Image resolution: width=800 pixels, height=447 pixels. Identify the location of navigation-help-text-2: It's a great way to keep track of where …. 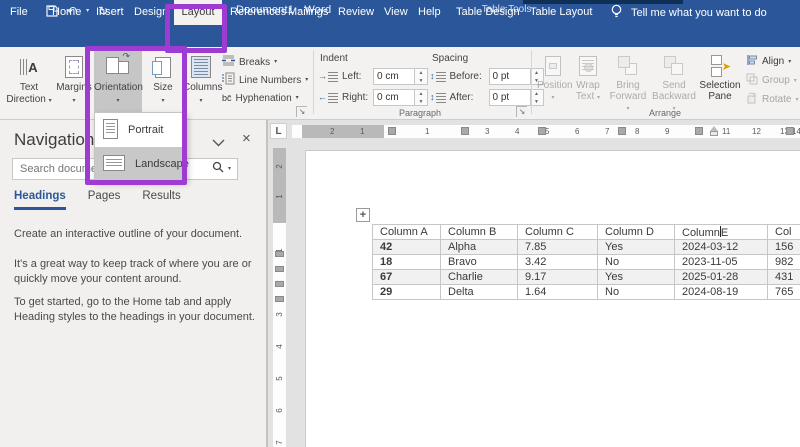
(133, 272).